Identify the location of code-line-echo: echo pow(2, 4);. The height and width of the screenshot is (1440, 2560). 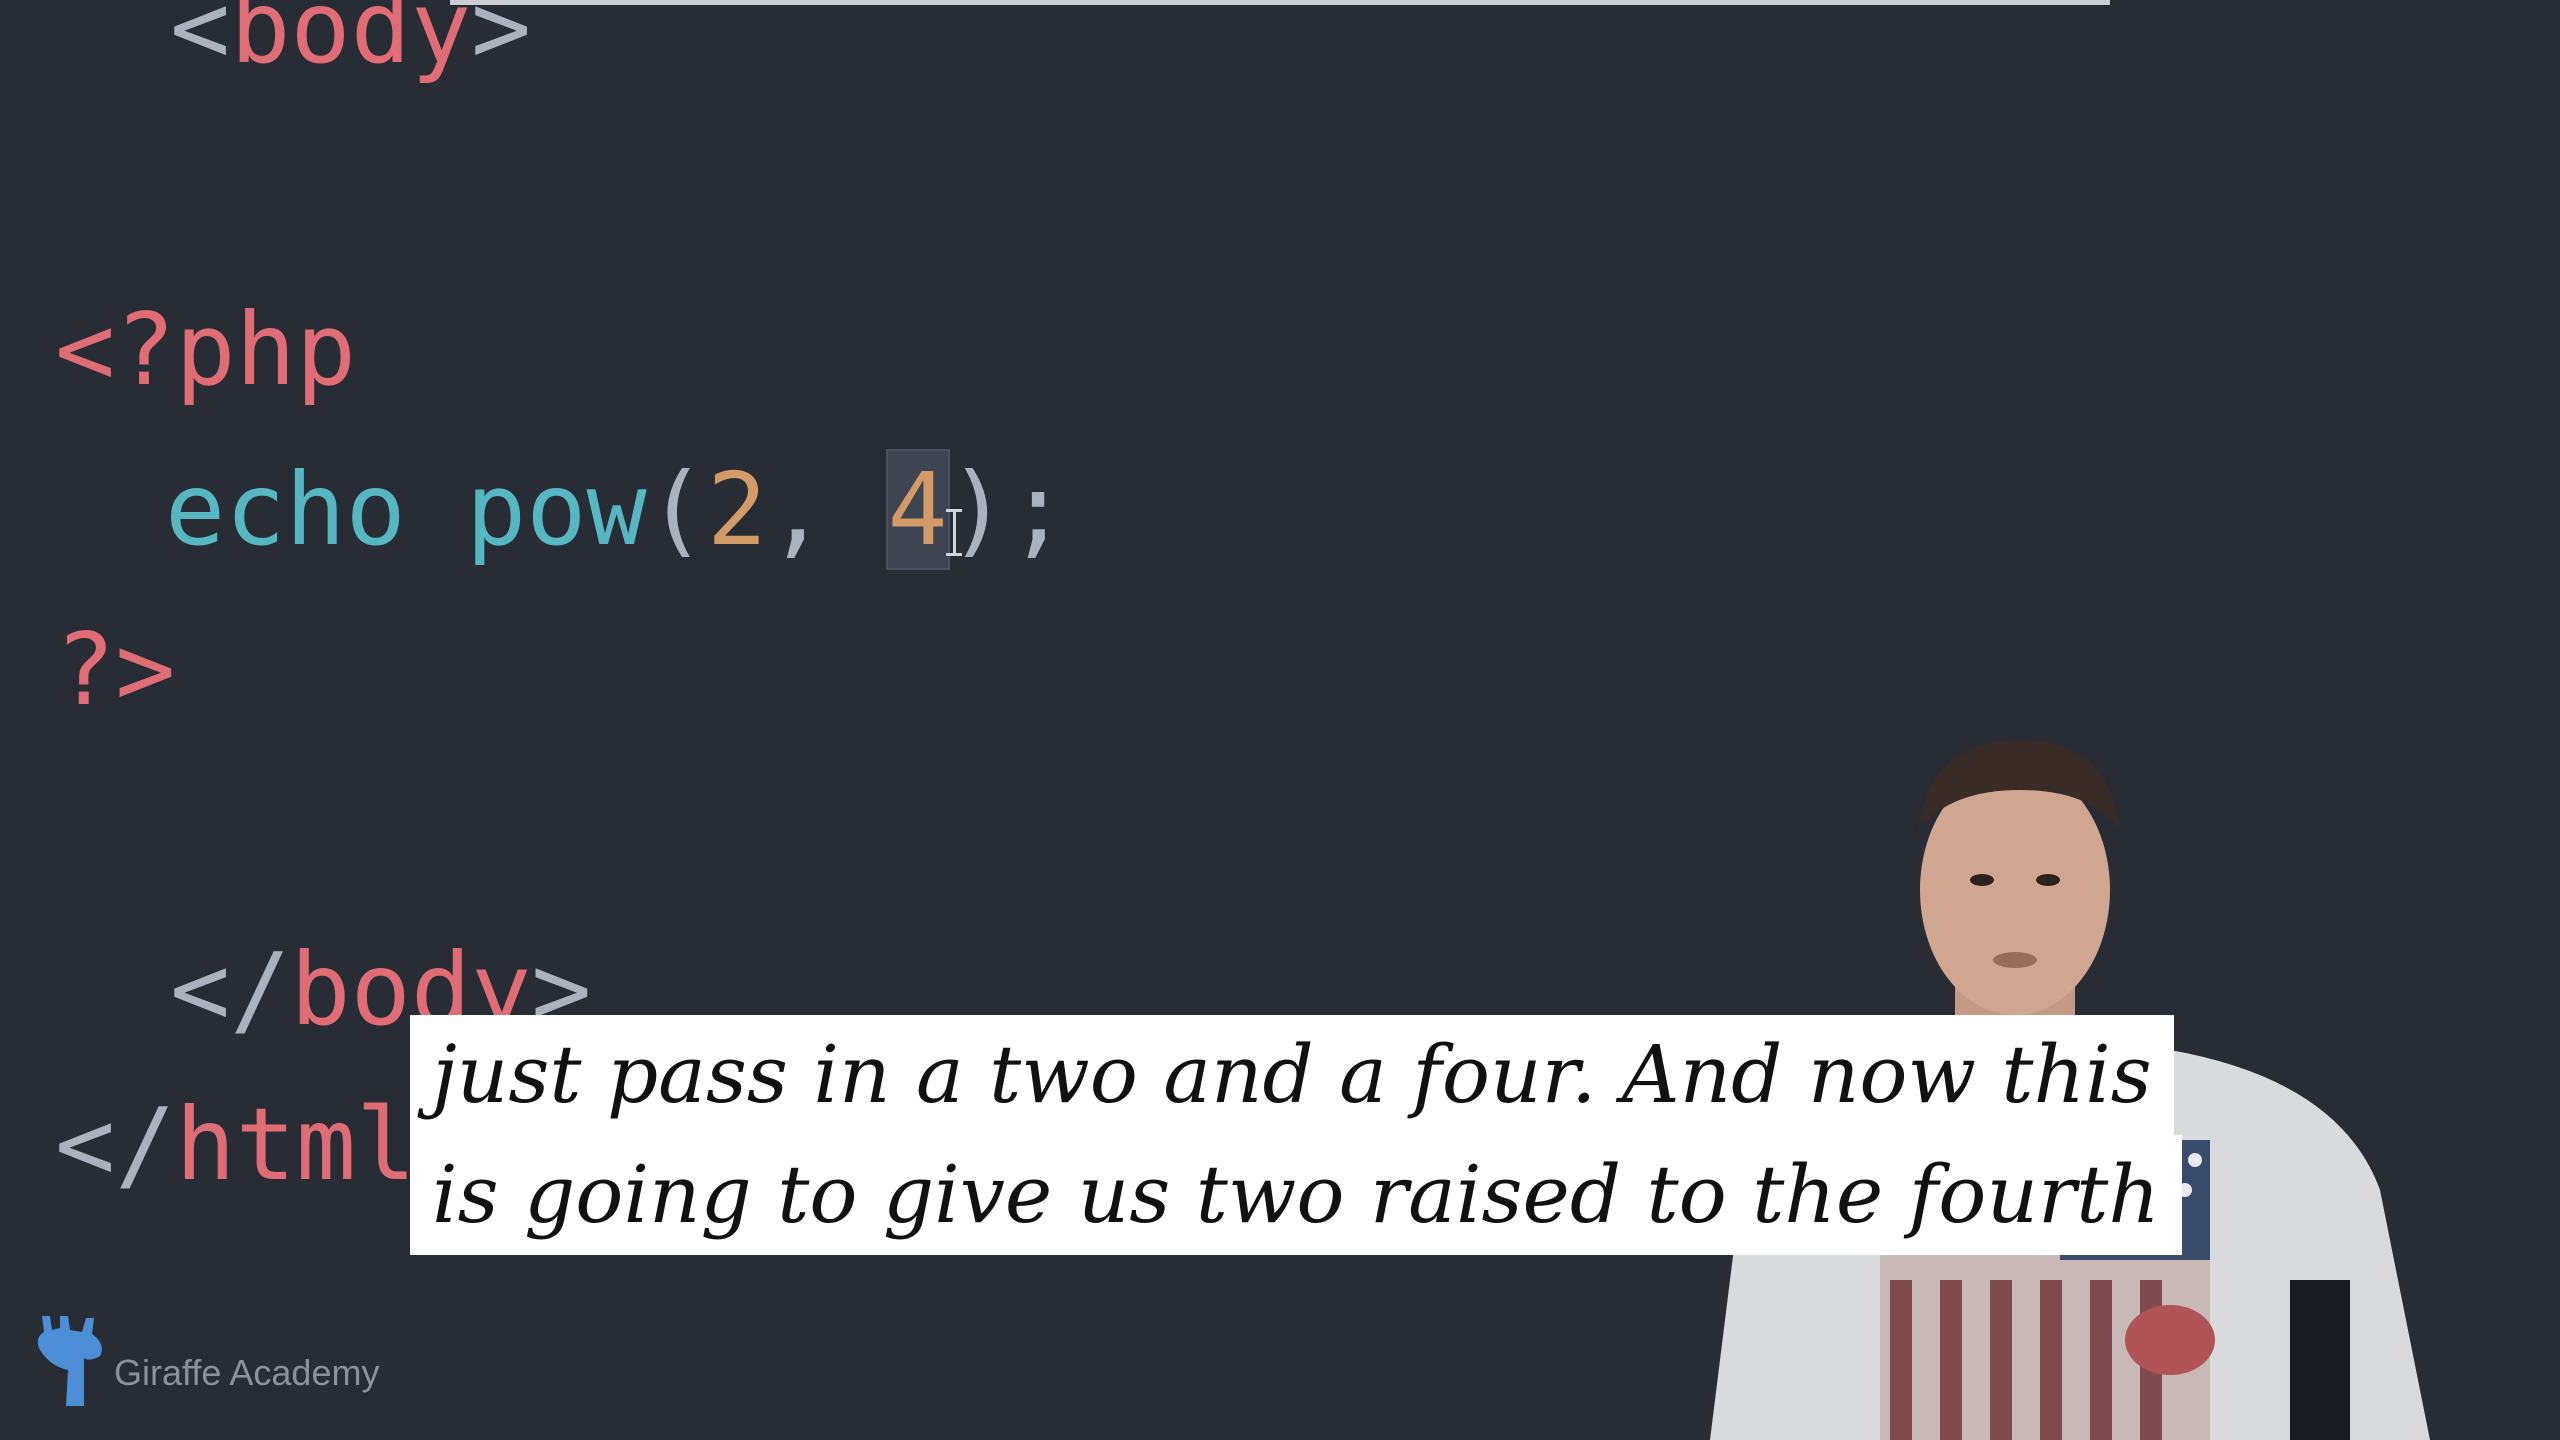
(617, 509).